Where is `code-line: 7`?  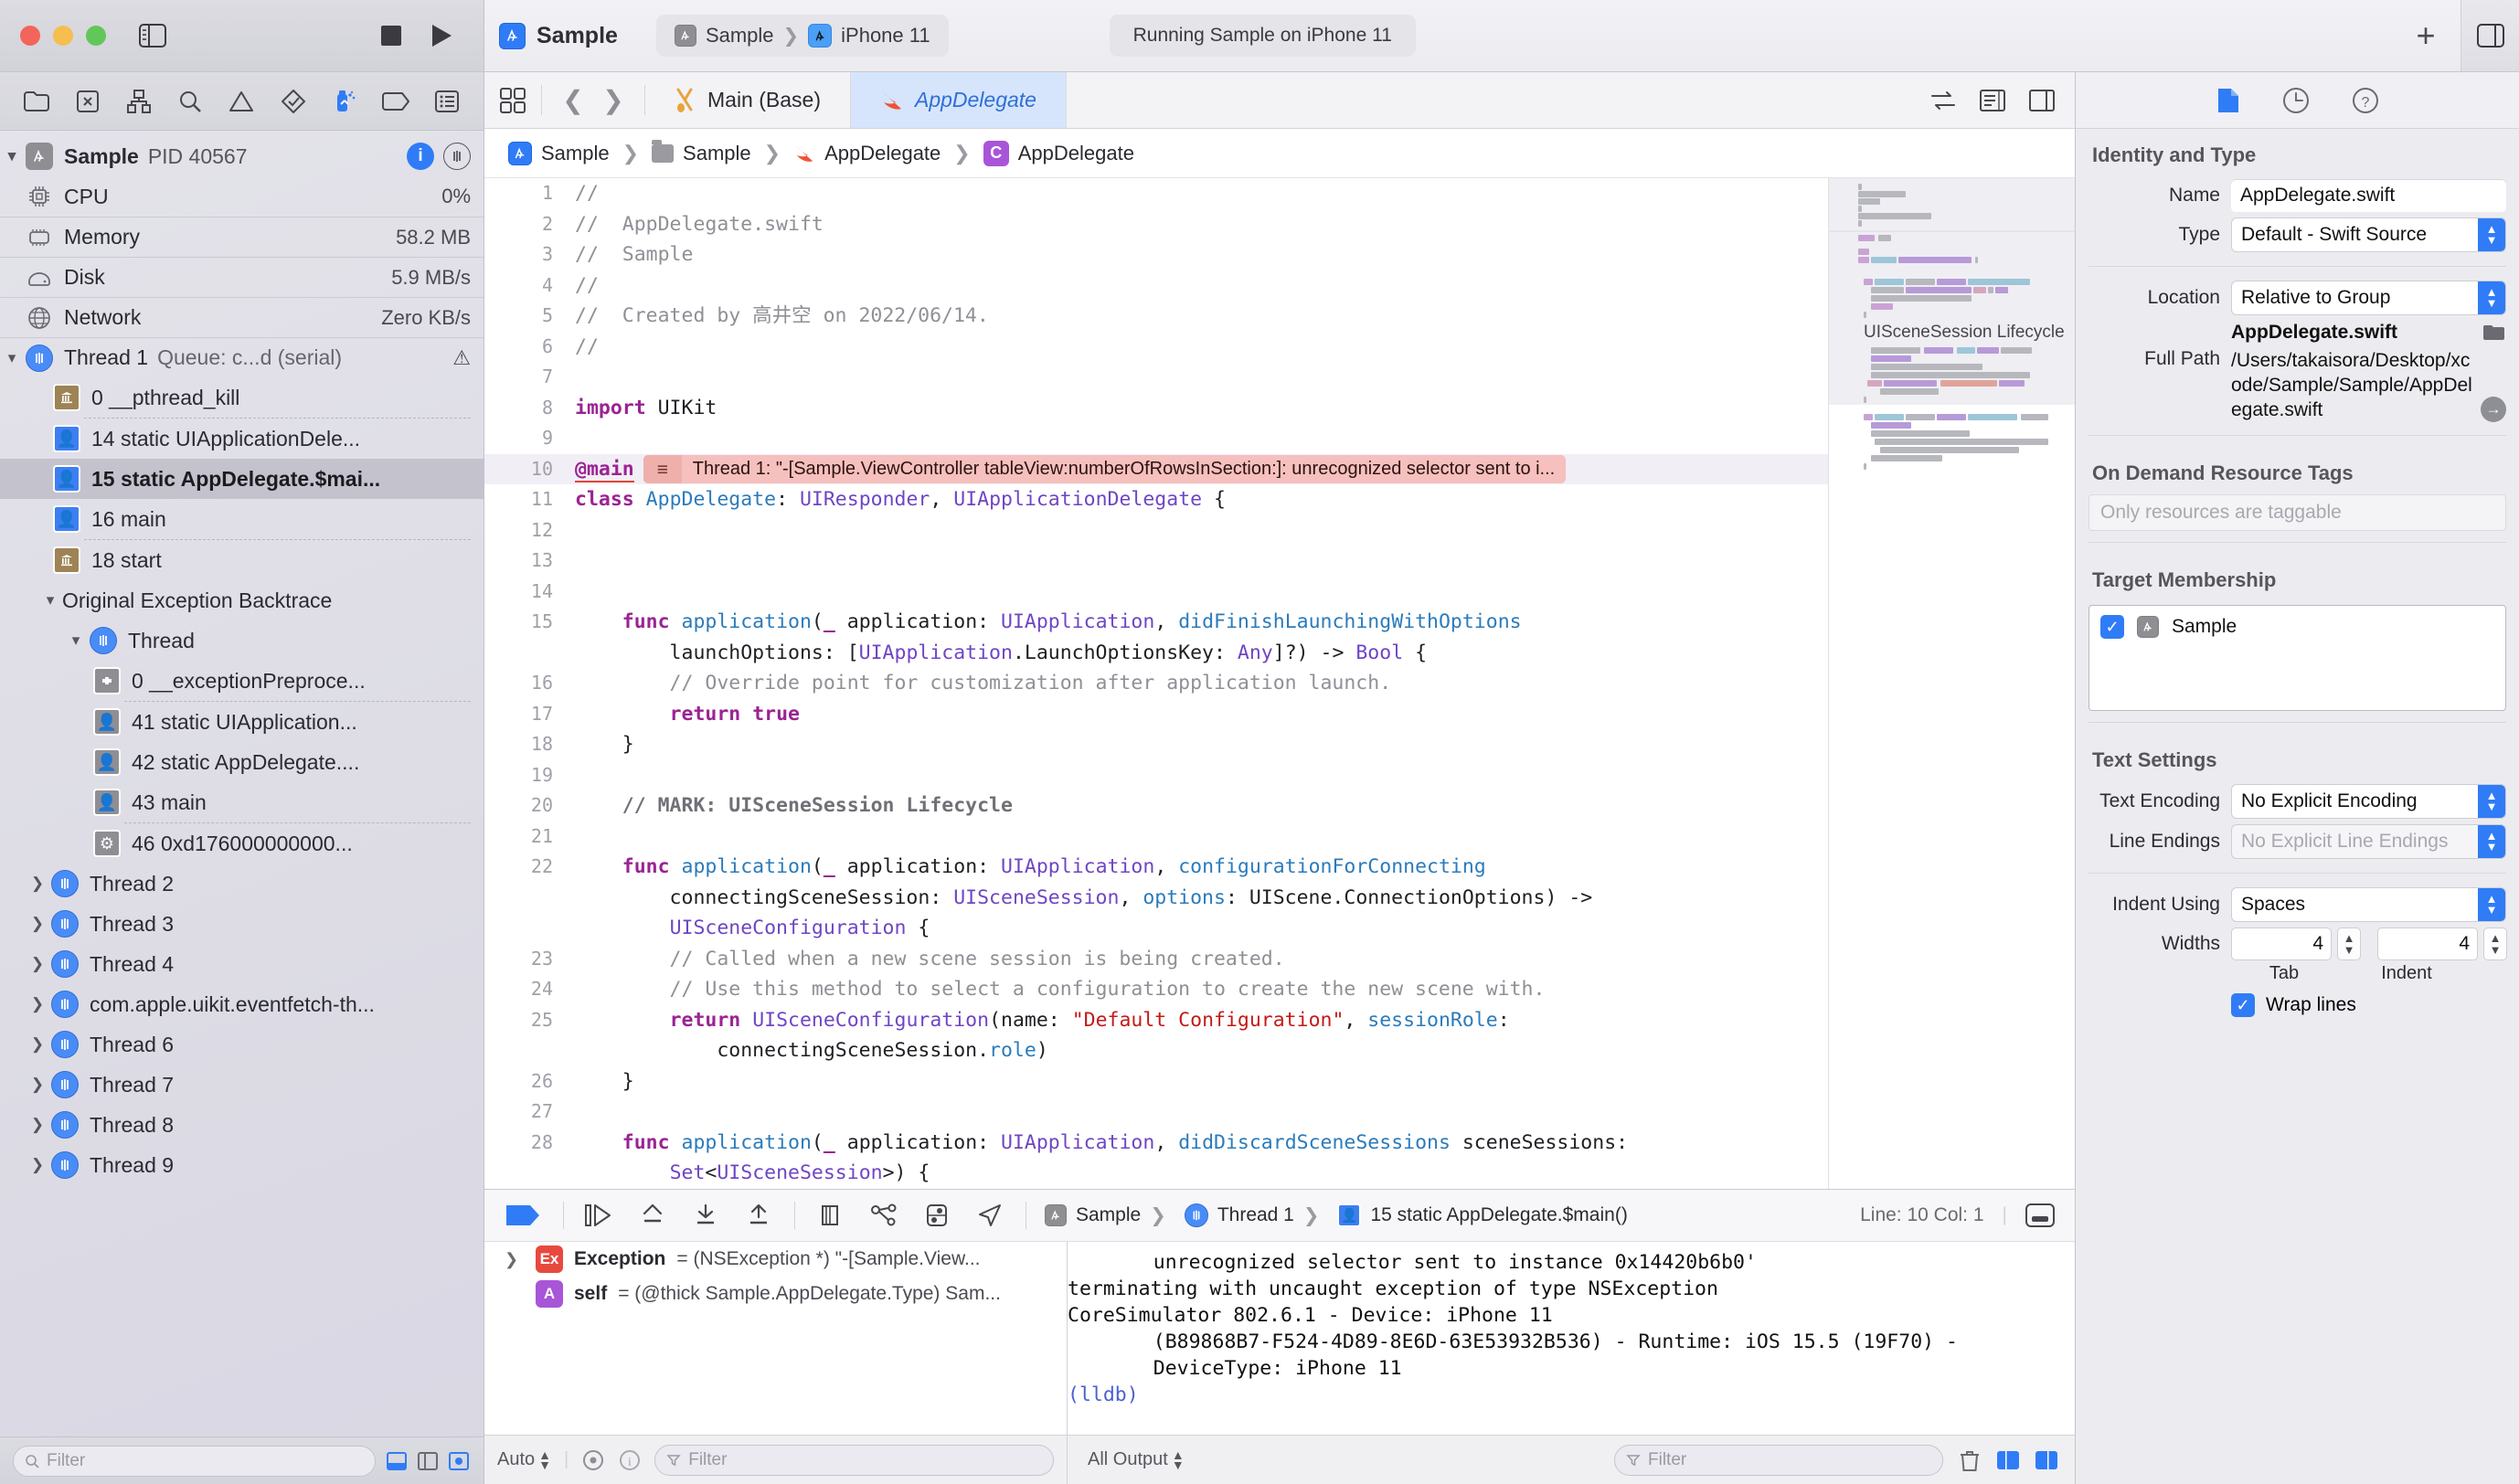
code-line: 7 is located at coordinates (1156, 377).